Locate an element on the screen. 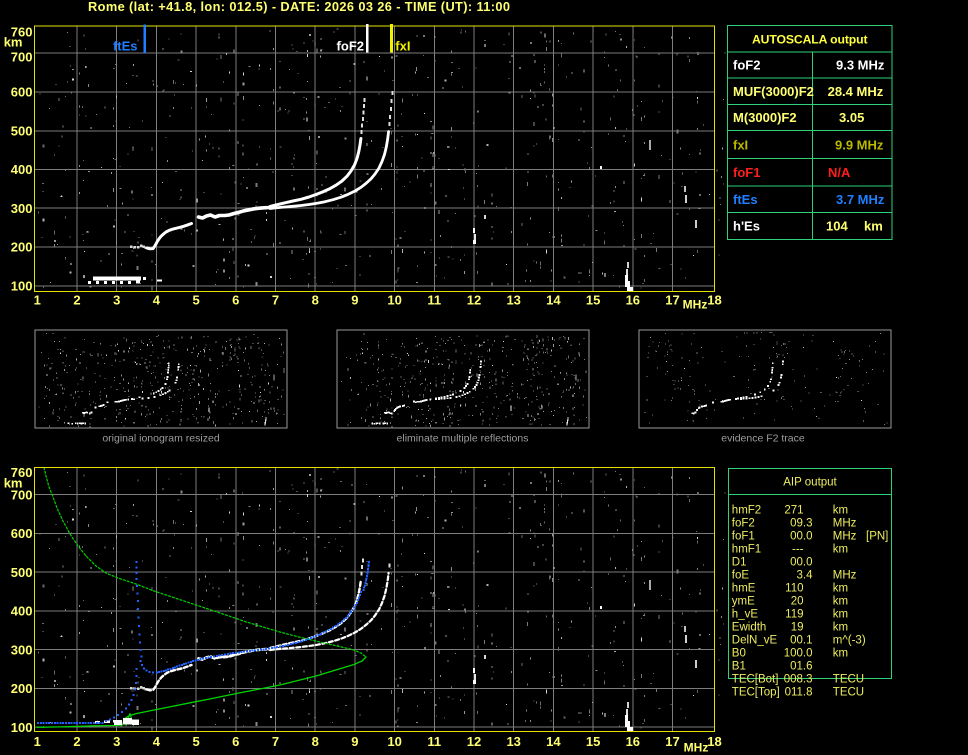 Image resolution: width=968 pixels, height=755 pixels. svg-text: 19 is located at coordinates (797, 628).